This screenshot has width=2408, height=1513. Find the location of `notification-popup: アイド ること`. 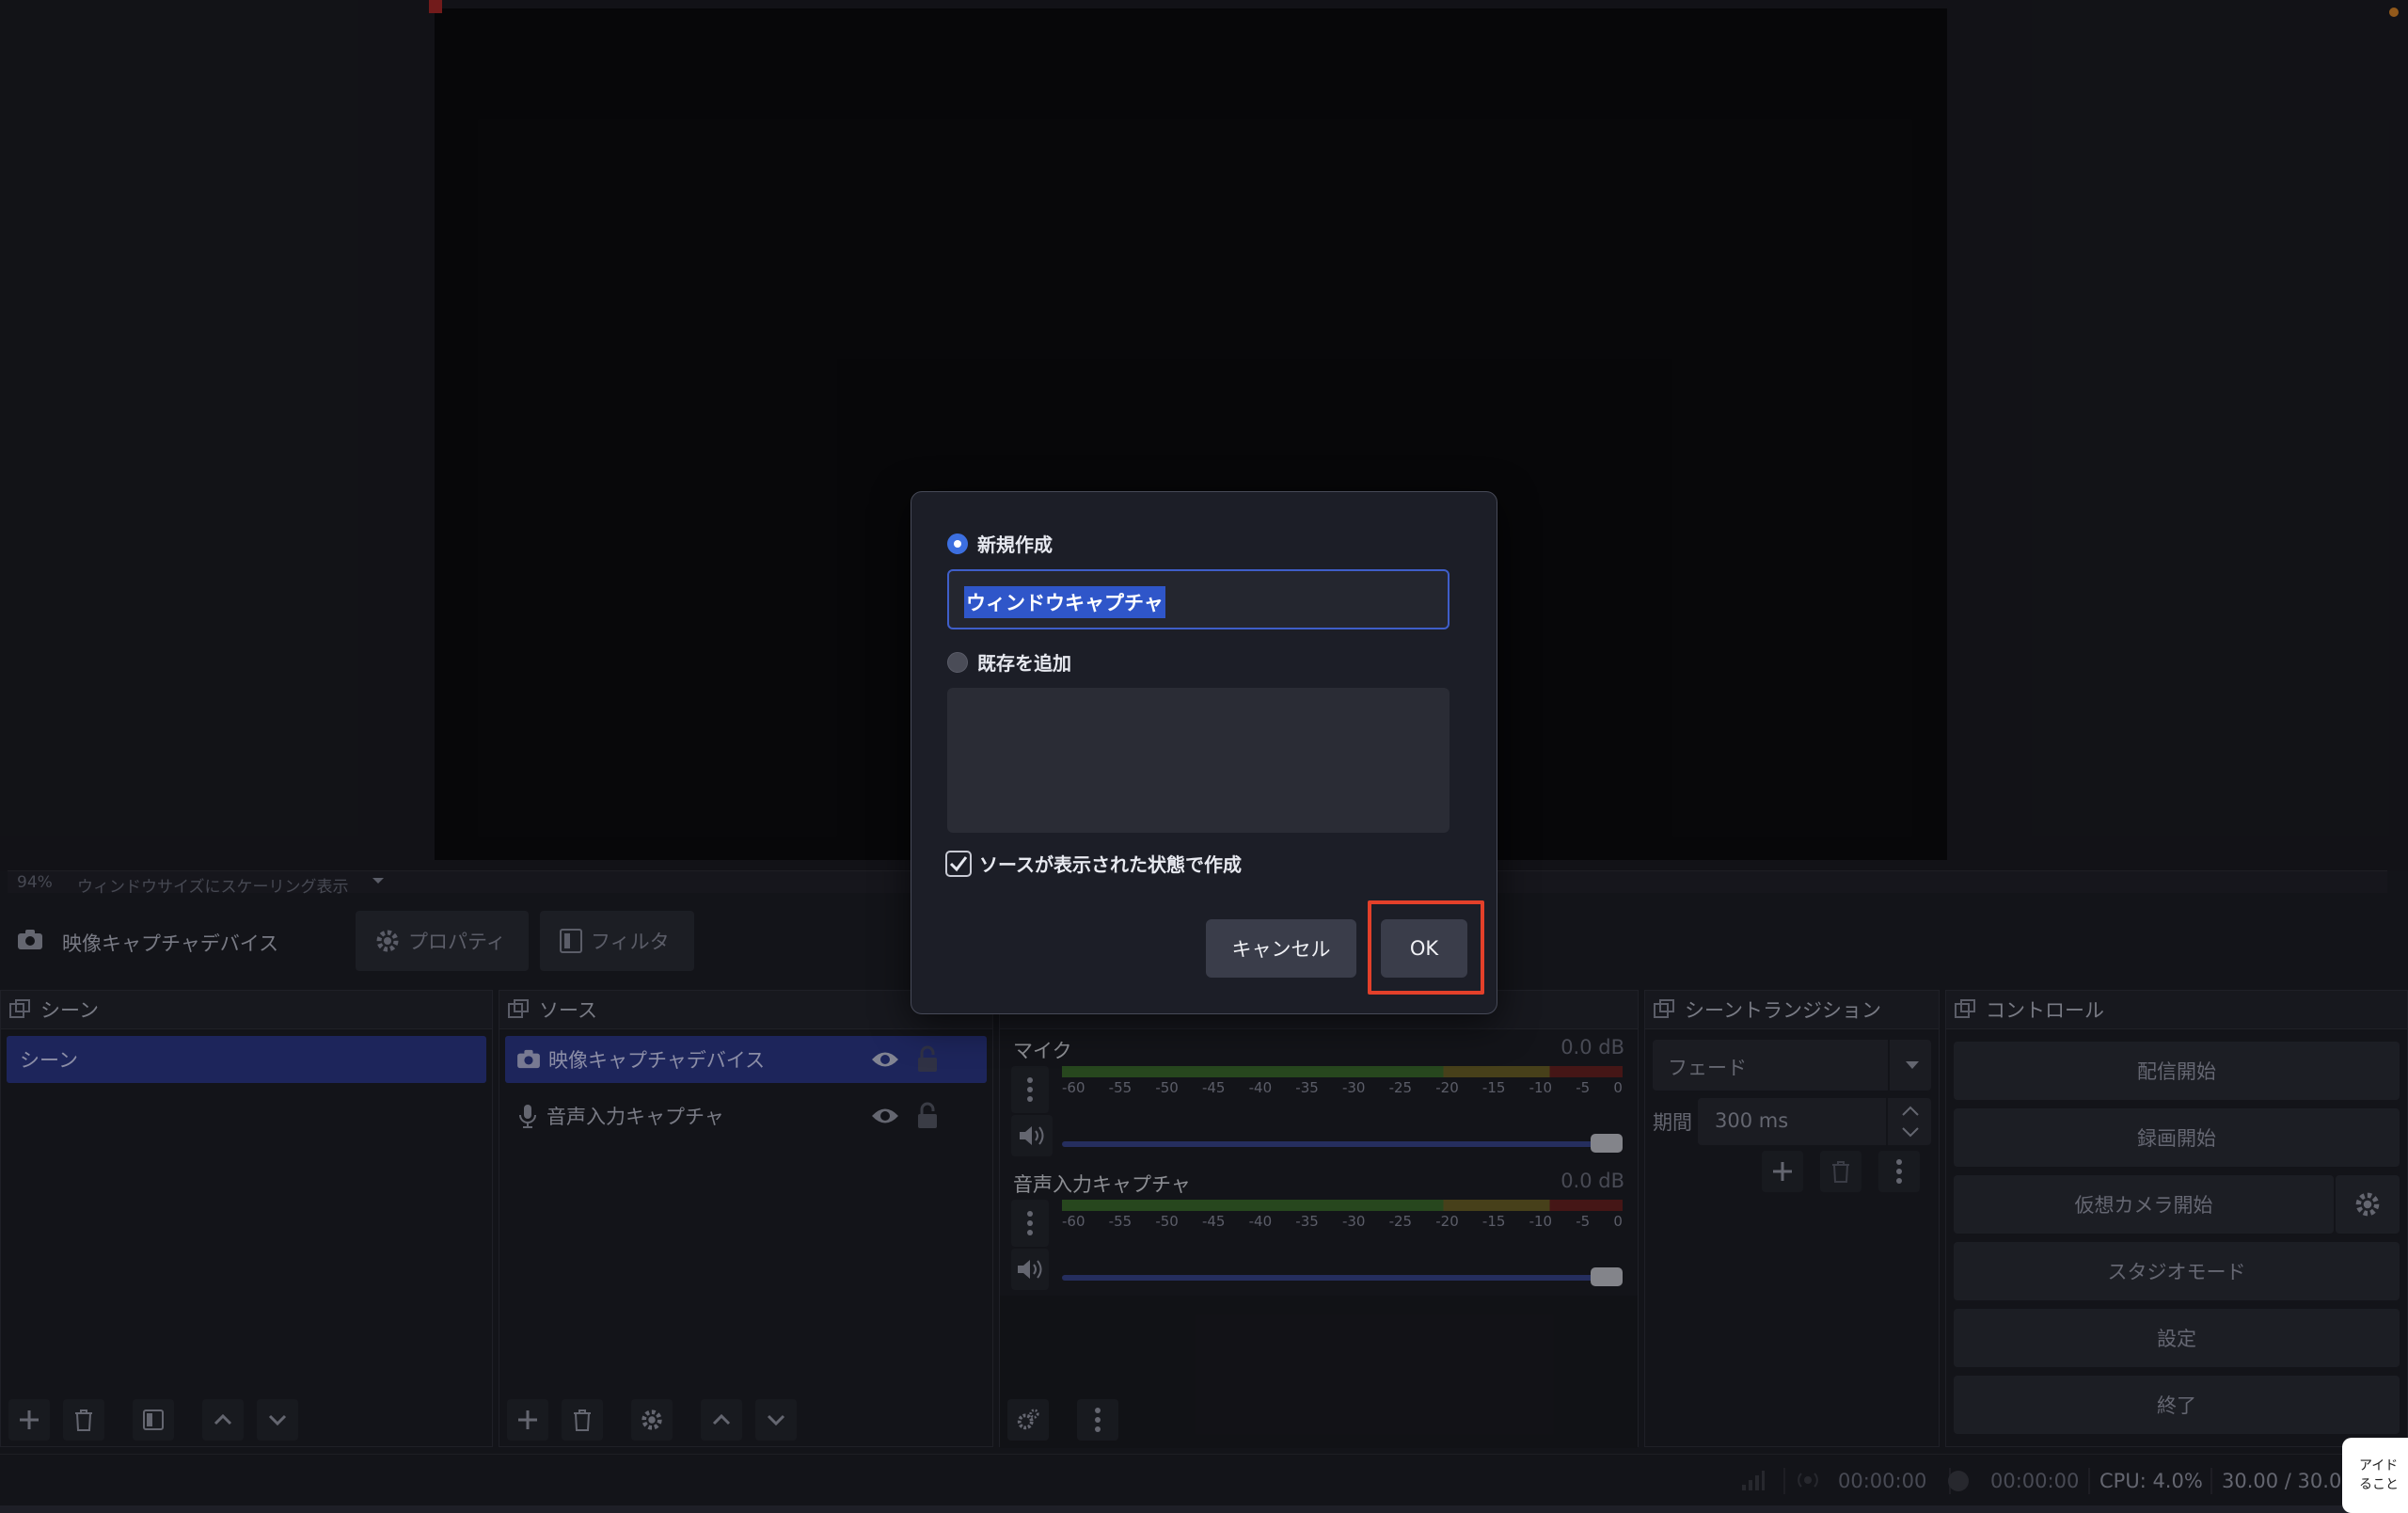

notification-popup: アイド ること is located at coordinates (2375, 1475).